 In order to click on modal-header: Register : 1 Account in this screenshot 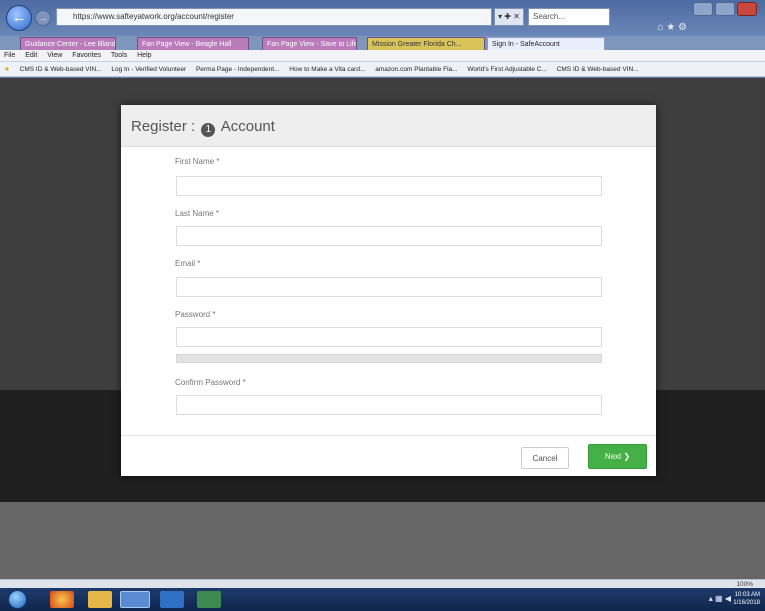, I will do `click(388, 126)`.